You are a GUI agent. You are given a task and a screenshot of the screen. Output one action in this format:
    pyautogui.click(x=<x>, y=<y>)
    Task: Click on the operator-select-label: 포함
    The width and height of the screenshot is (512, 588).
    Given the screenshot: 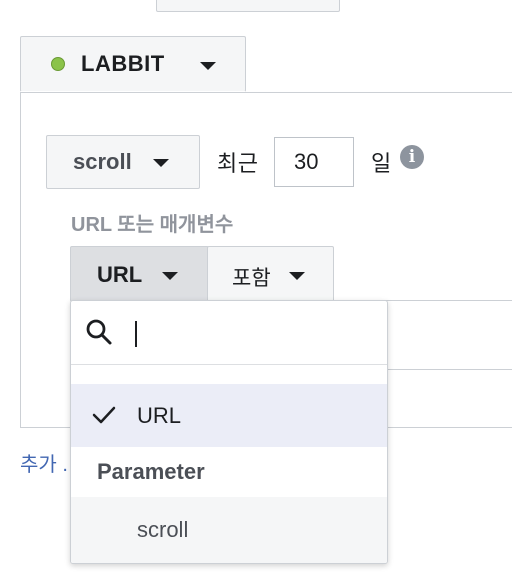 What is the action you would take?
    pyautogui.click(x=251, y=278)
    